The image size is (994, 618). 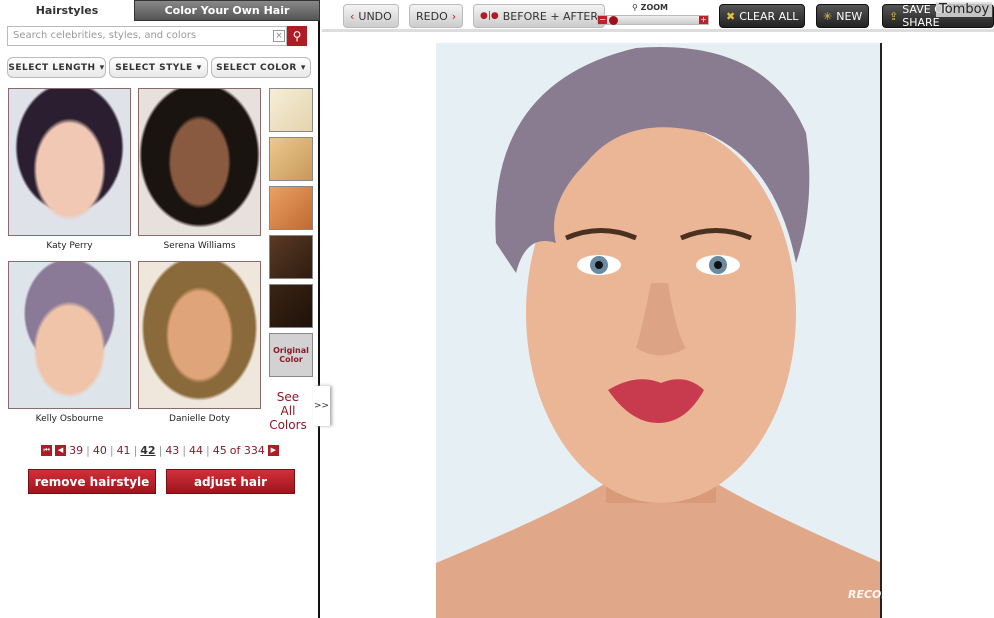 What do you see at coordinates (291, 306) in the screenshot?
I see `hair-color-swatch-dark-brown` at bounding box center [291, 306].